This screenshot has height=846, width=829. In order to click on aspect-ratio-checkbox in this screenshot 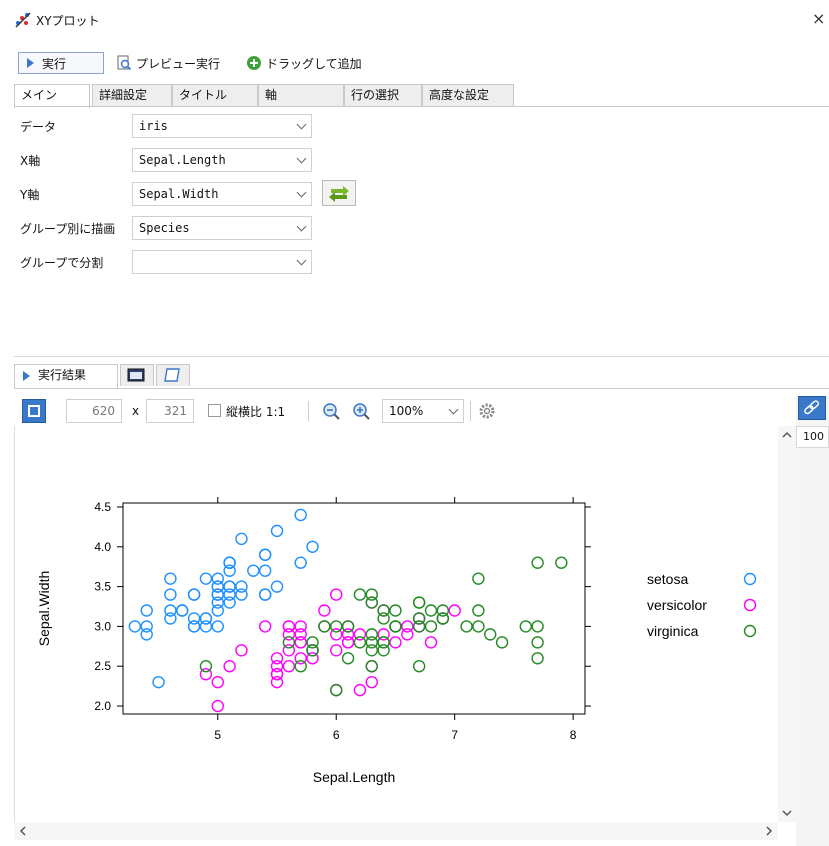, I will do `click(214, 410)`.